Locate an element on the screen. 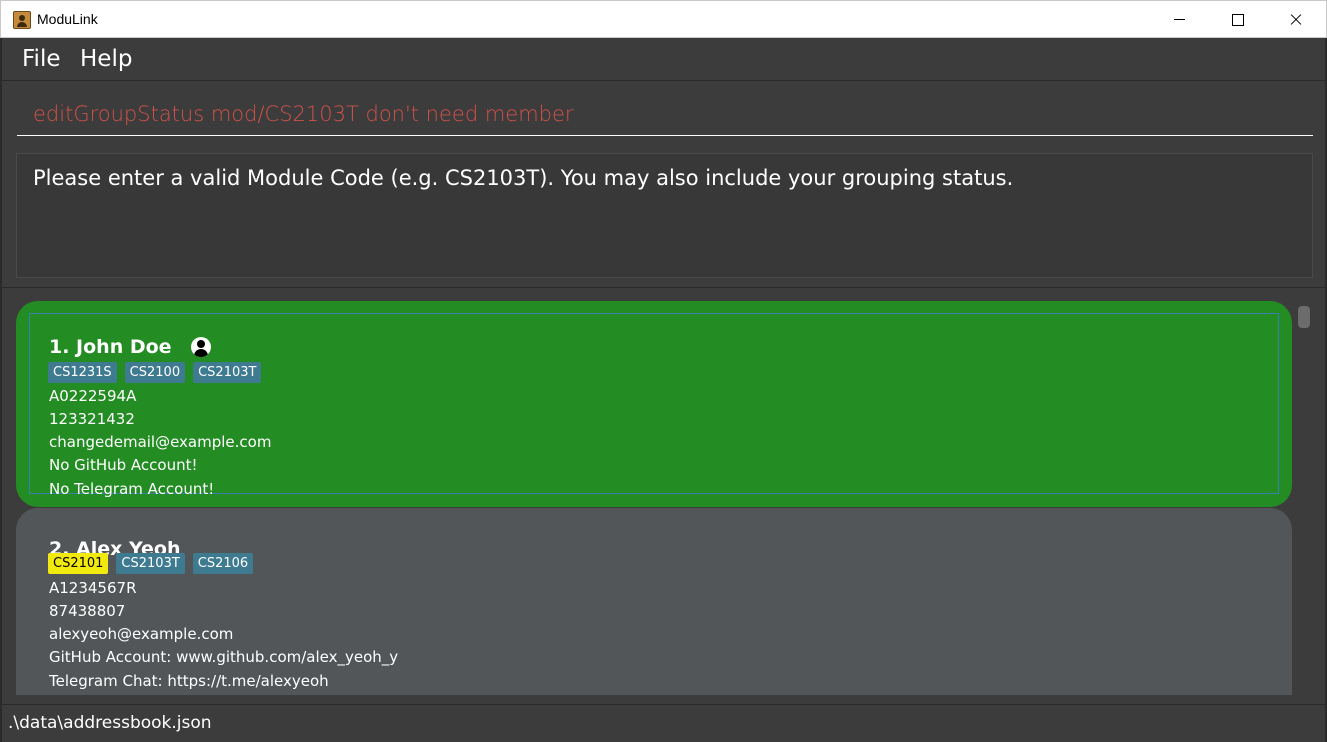  github: No GitHub Account! is located at coordinates (123, 465).